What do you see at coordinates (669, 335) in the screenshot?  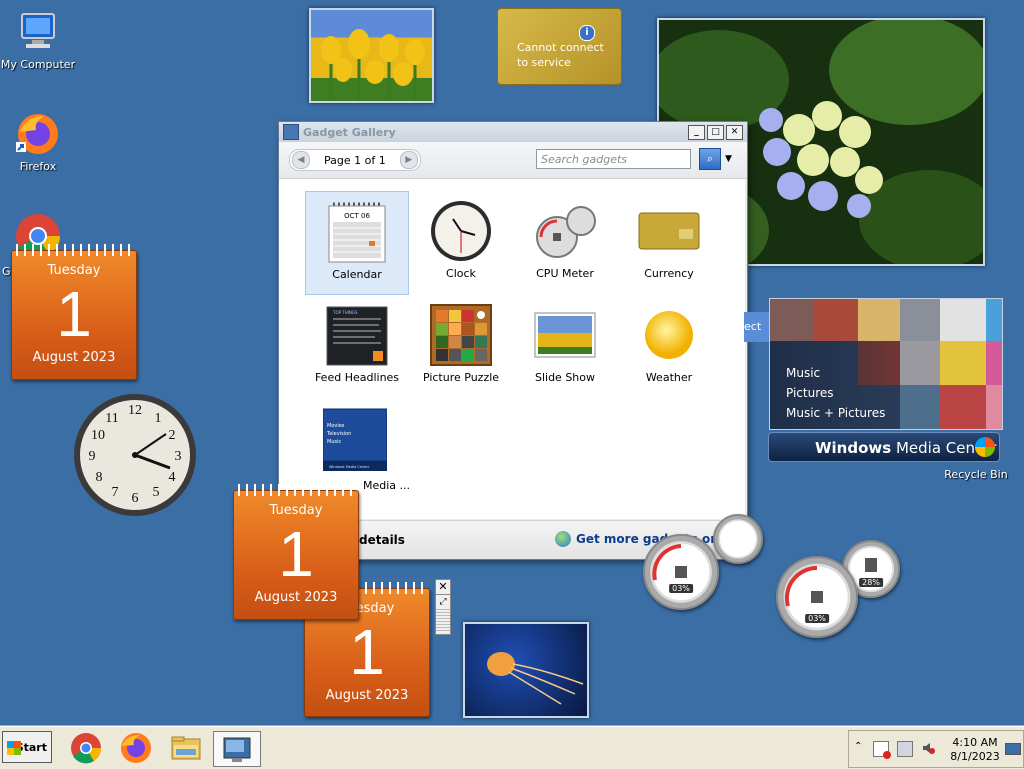 I see `weather-icon` at bounding box center [669, 335].